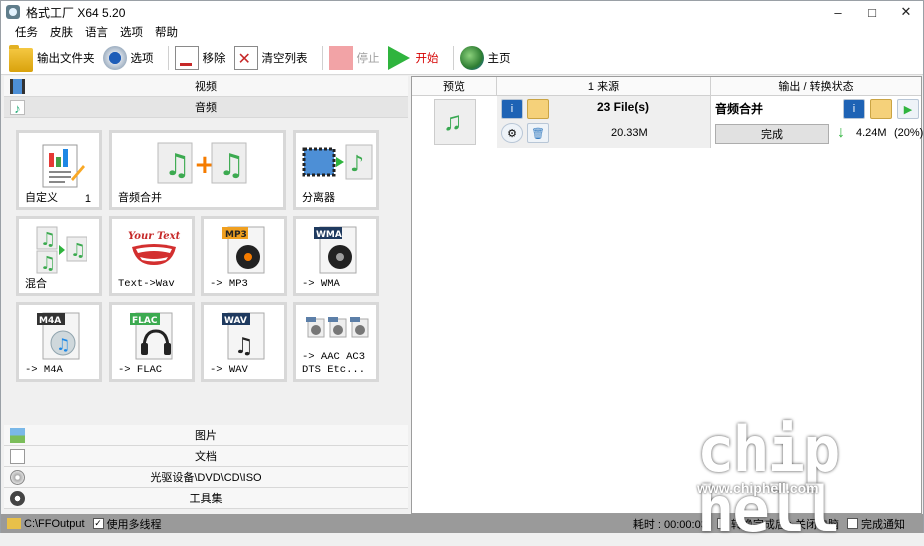  Describe the element at coordinates (17, 108) in the screenshot. I see `music-note-icon: ♪` at that location.